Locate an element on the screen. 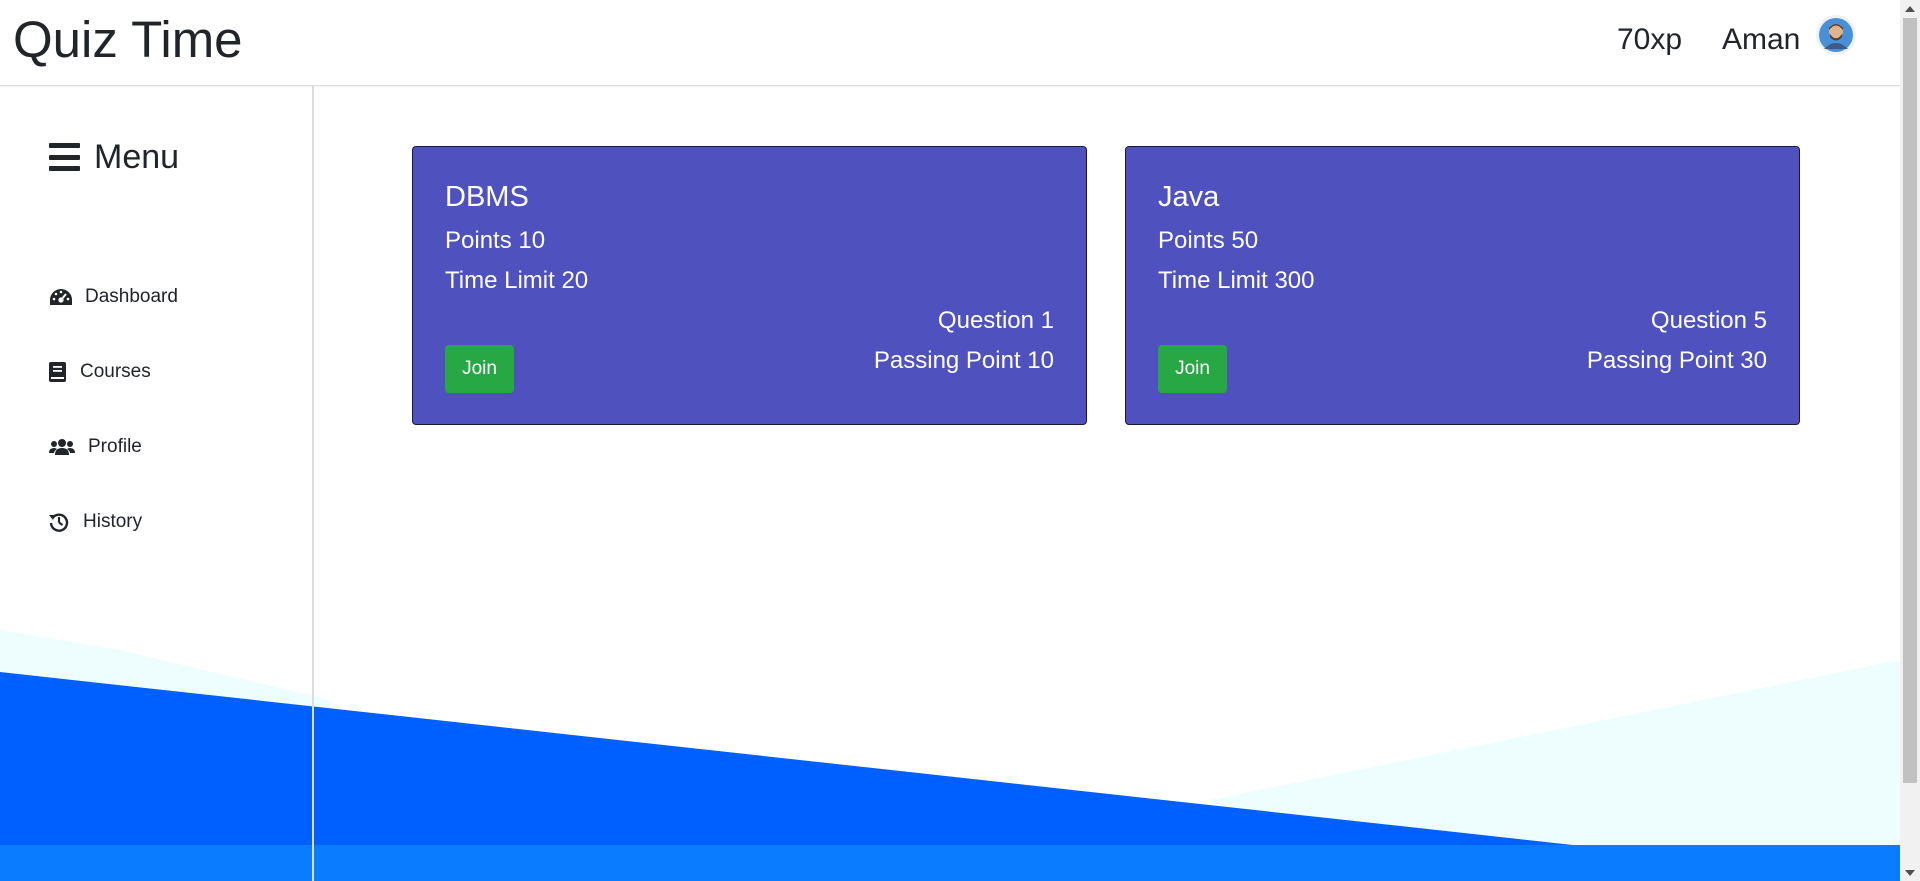 The width and height of the screenshot is (1920, 881). course-time-limit: Time Limit 300 is located at coordinates (1236, 280).